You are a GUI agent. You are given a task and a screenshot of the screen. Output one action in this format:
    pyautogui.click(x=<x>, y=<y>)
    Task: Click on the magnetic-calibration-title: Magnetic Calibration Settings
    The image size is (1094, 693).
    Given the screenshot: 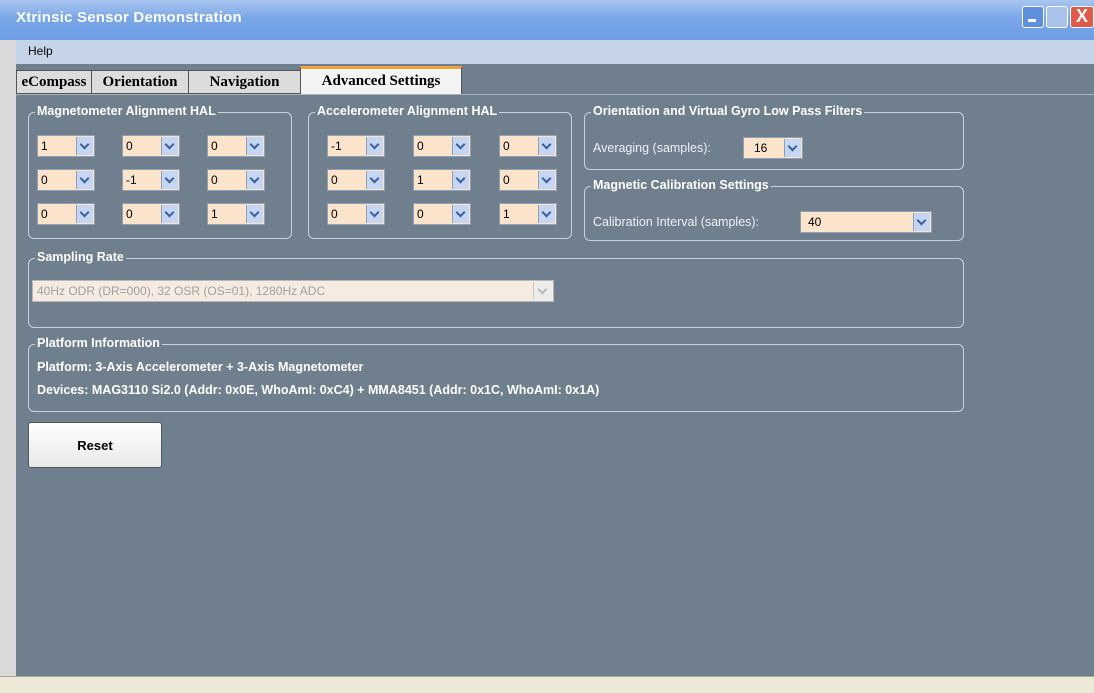 What is the action you would take?
    pyautogui.click(x=681, y=185)
    